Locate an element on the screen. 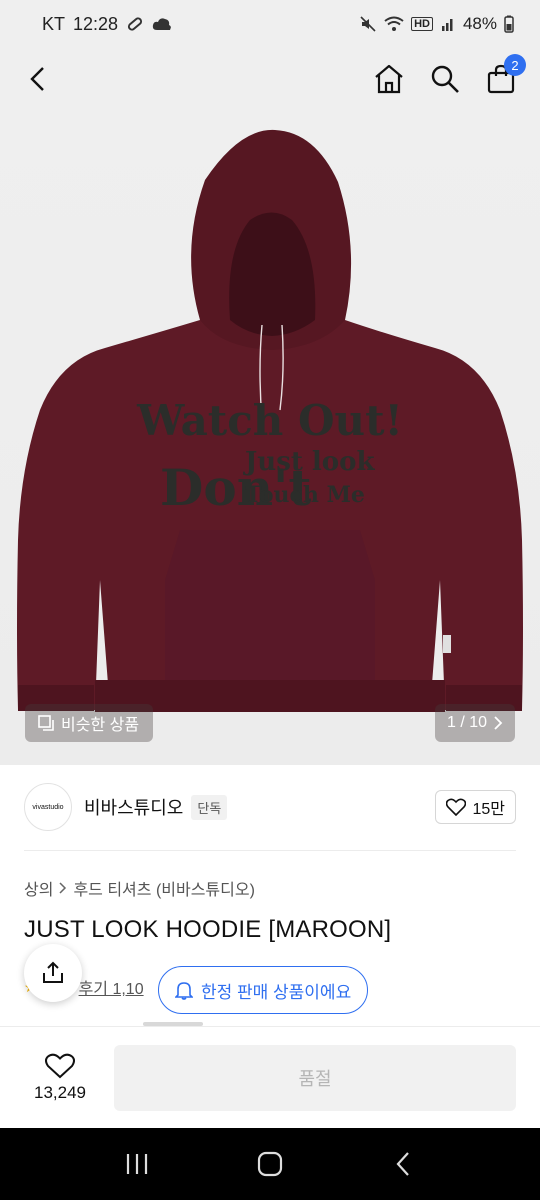 This screenshot has width=540, height=1200. print-line-1: Watch Out! is located at coordinates (269, 420).